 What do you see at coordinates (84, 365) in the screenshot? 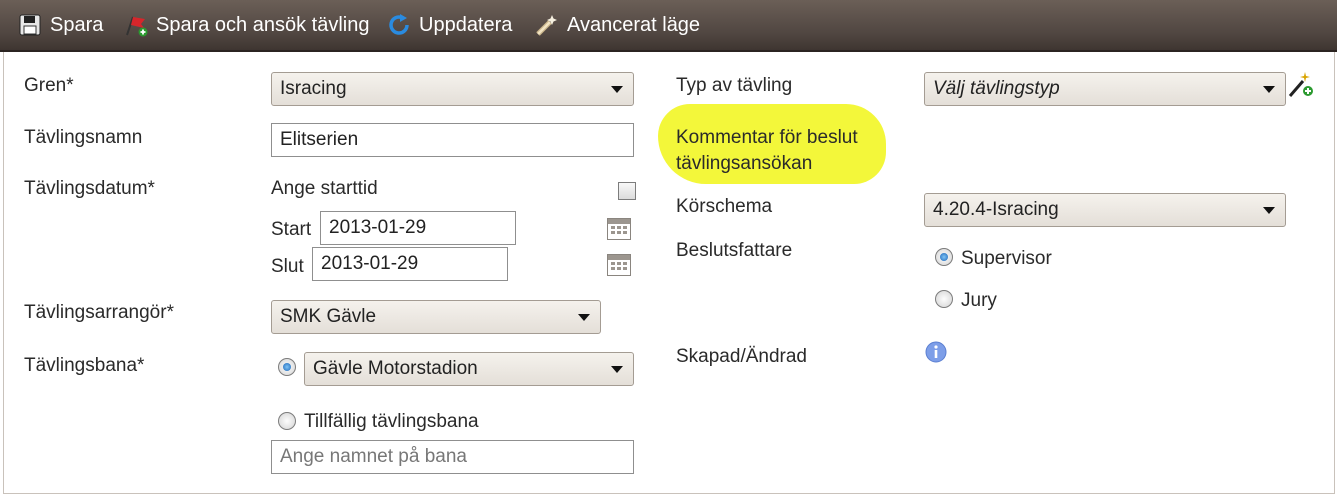
I see `track-label: Tävlingsbana*` at bounding box center [84, 365].